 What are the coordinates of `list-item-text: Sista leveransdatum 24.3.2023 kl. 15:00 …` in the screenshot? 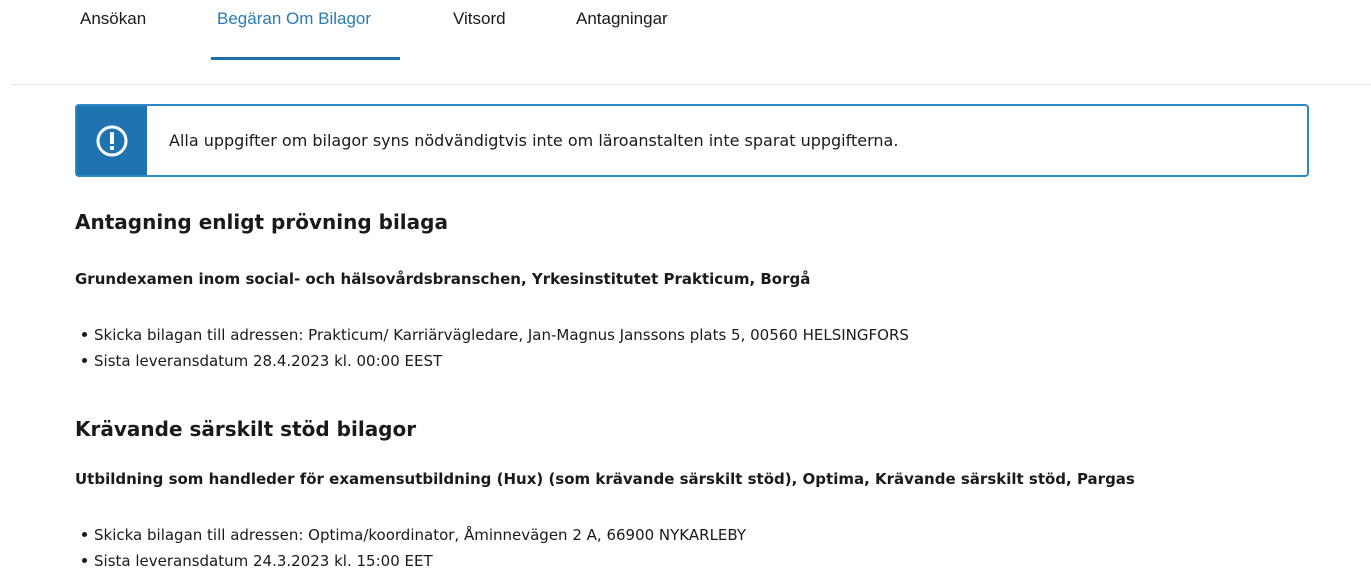 It's located at (263, 561).